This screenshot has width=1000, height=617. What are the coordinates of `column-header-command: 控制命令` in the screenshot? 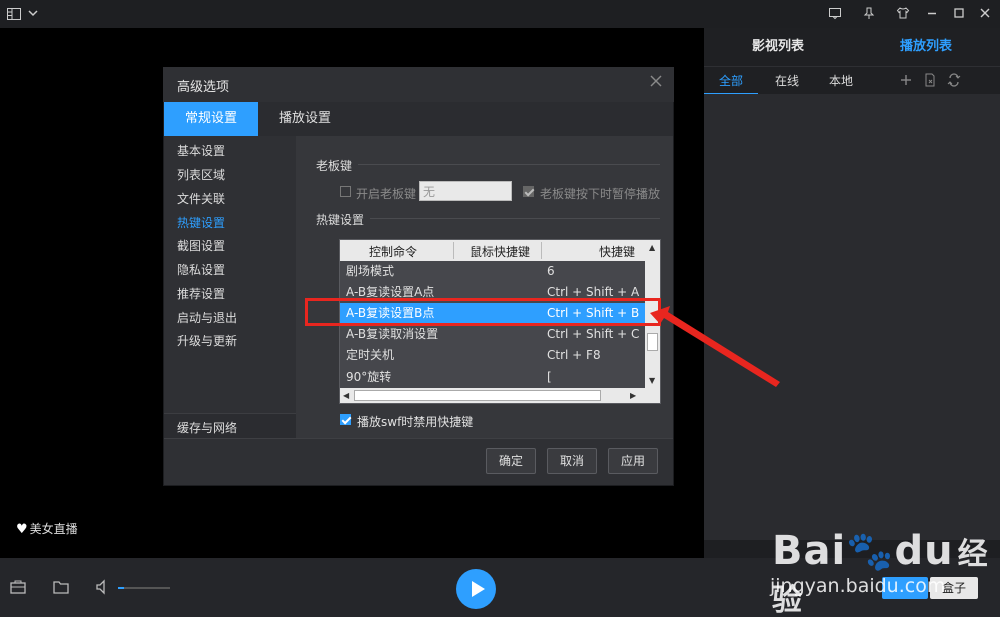 It's located at (393, 251).